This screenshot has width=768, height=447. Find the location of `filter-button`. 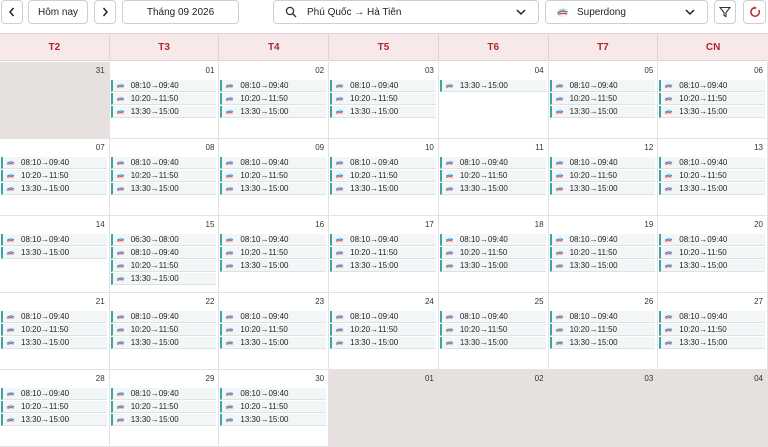

filter-button is located at coordinates (725, 12).